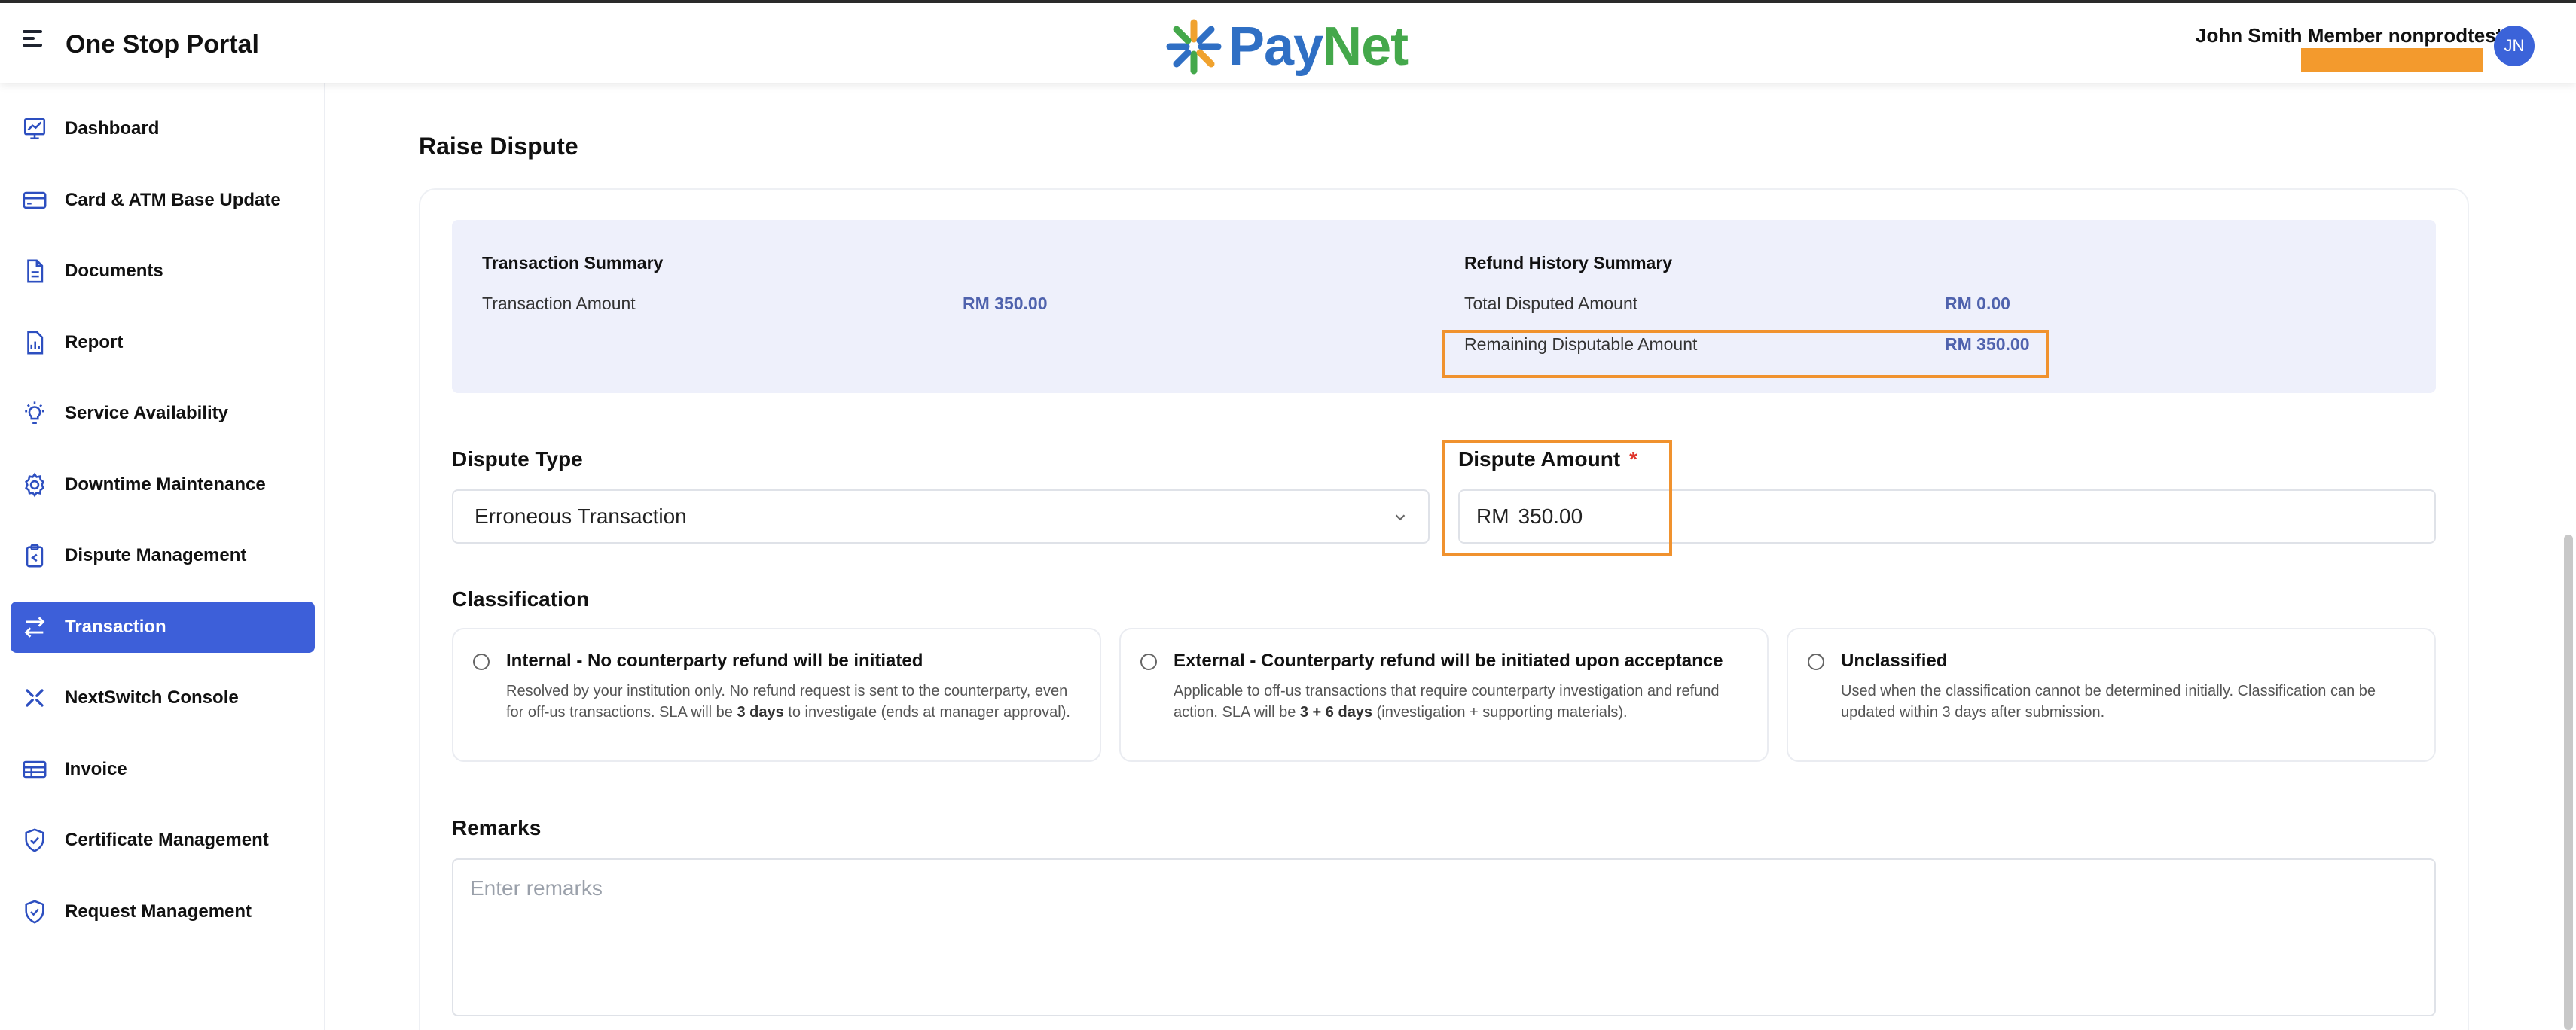 The image size is (2576, 1030). Describe the element at coordinates (35, 769) in the screenshot. I see `invoice-icon` at that location.